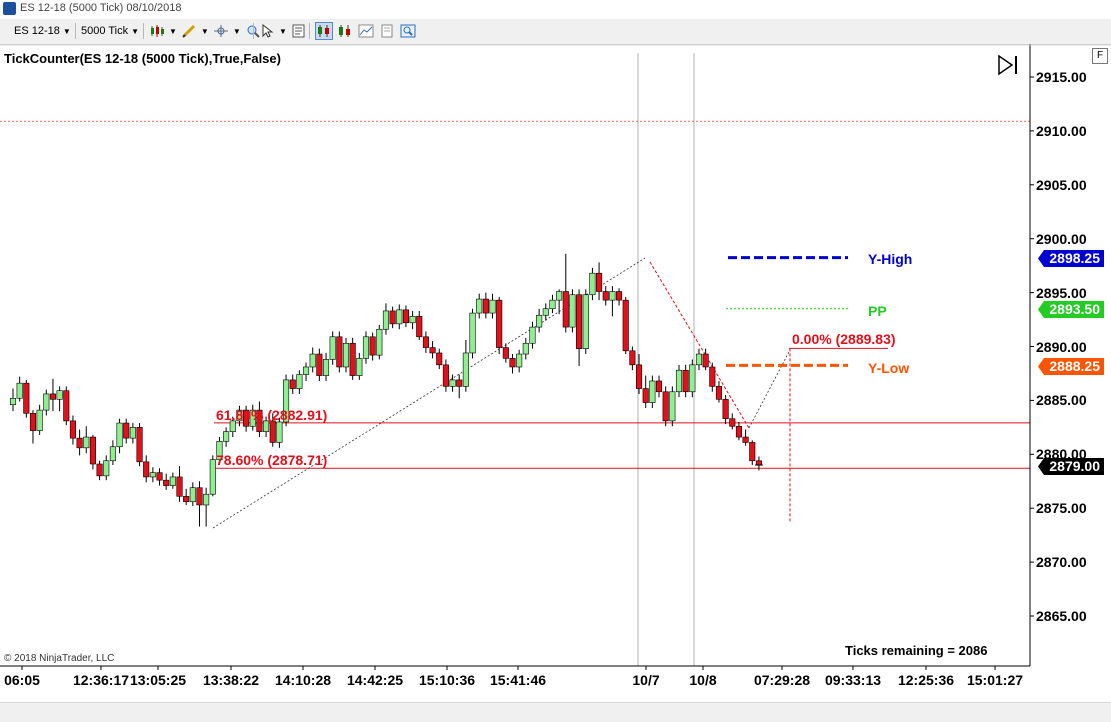 The image size is (1111, 722). Describe the element at coordinates (1061, 238) in the screenshot. I see `price-tick-label: 2900.00` at that location.